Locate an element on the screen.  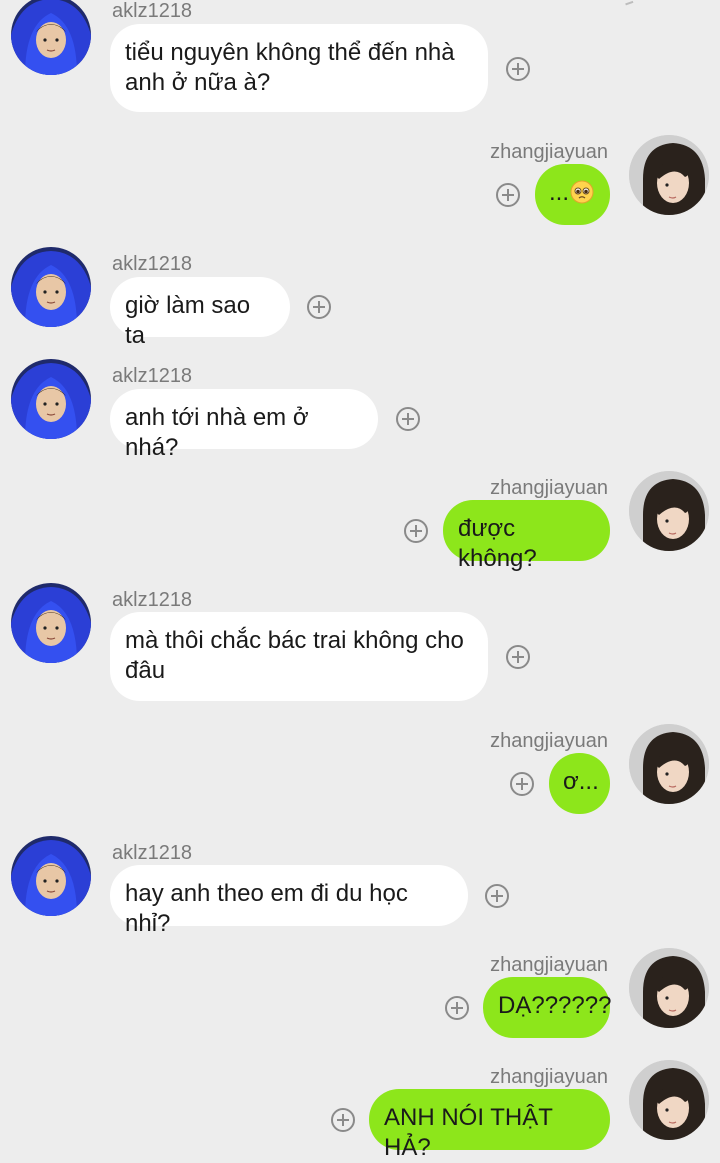
scroll-edge-mark is located at coordinates (630, 5).